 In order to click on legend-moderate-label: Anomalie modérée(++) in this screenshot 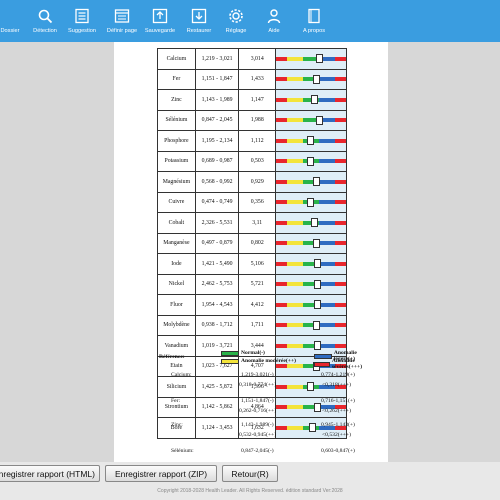, I will do `click(268, 361)`.